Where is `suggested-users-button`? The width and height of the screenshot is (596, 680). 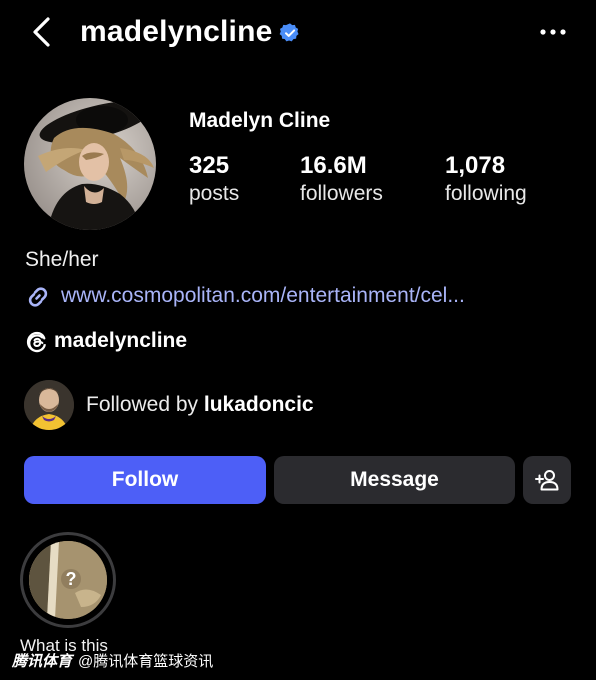 suggested-users-button is located at coordinates (547, 480).